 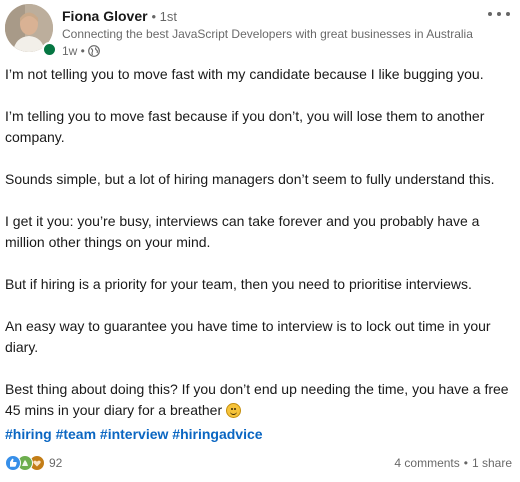 I want to click on smiling-face-emoji-icon, so click(x=233, y=410).